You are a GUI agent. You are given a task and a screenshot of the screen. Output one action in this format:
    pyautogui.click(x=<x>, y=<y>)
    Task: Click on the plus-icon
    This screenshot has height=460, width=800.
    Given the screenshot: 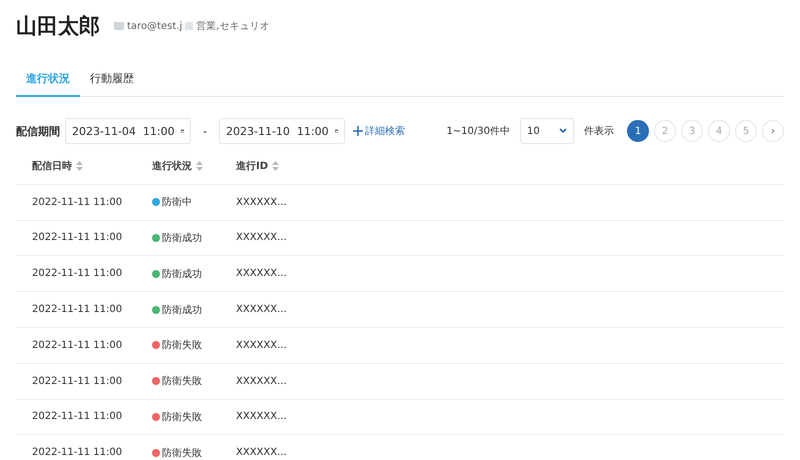 What is the action you would take?
    pyautogui.click(x=357, y=131)
    